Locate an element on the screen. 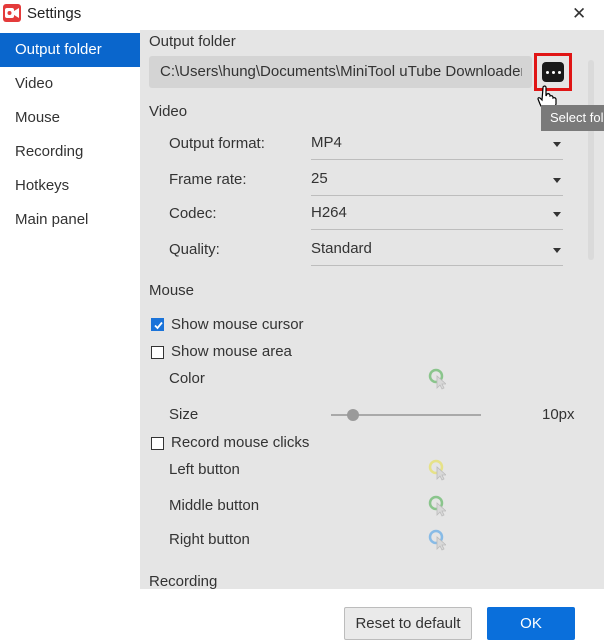 This screenshot has height=644, width=604. more-dots-icon is located at coordinates (553, 72).